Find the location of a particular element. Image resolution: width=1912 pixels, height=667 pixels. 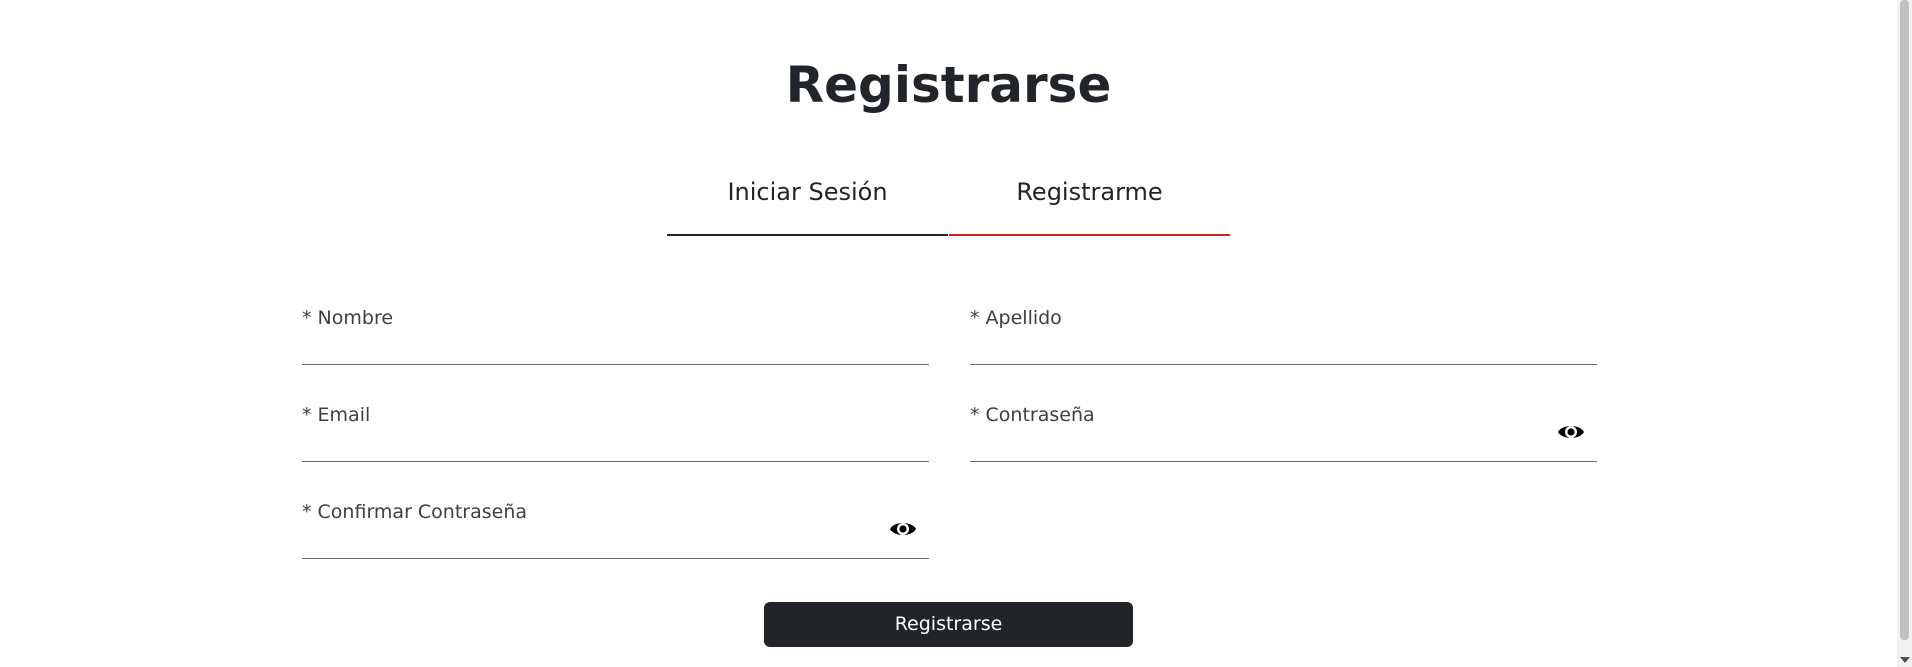

apellido-field: * Apellido is located at coordinates (1283, 334).